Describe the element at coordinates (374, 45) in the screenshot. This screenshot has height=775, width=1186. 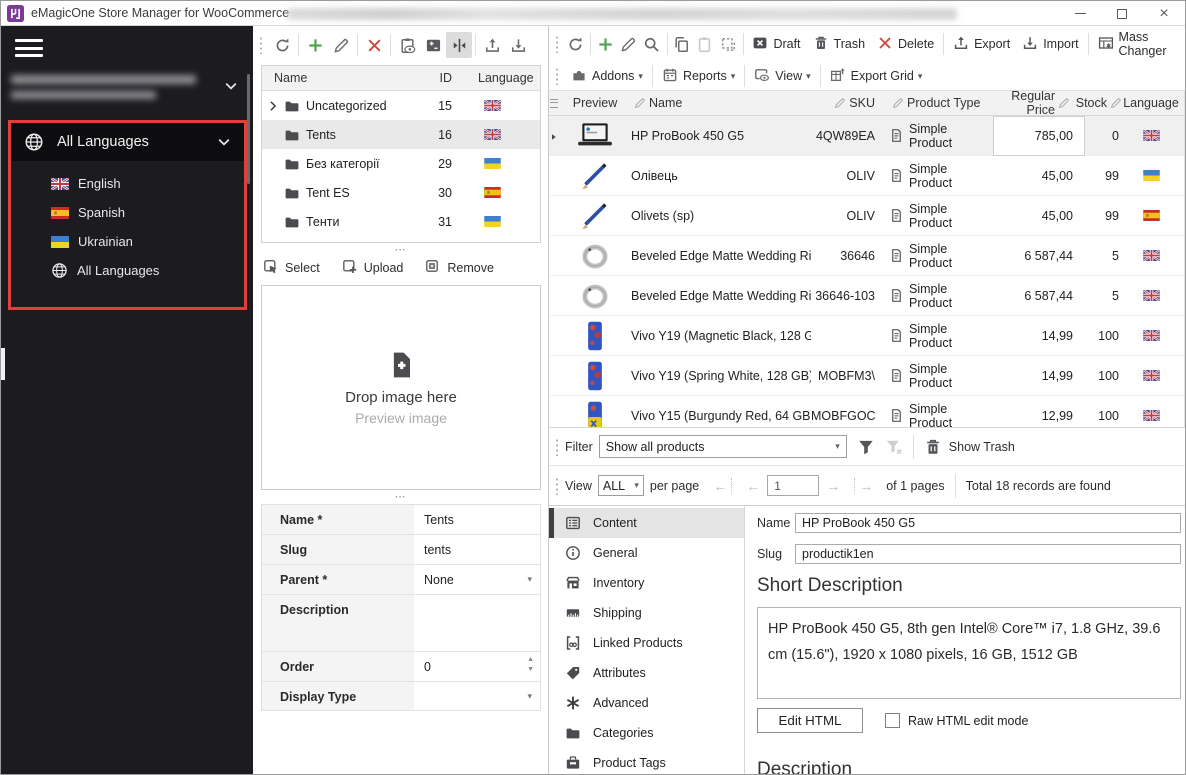
I see `delete-icon` at that location.